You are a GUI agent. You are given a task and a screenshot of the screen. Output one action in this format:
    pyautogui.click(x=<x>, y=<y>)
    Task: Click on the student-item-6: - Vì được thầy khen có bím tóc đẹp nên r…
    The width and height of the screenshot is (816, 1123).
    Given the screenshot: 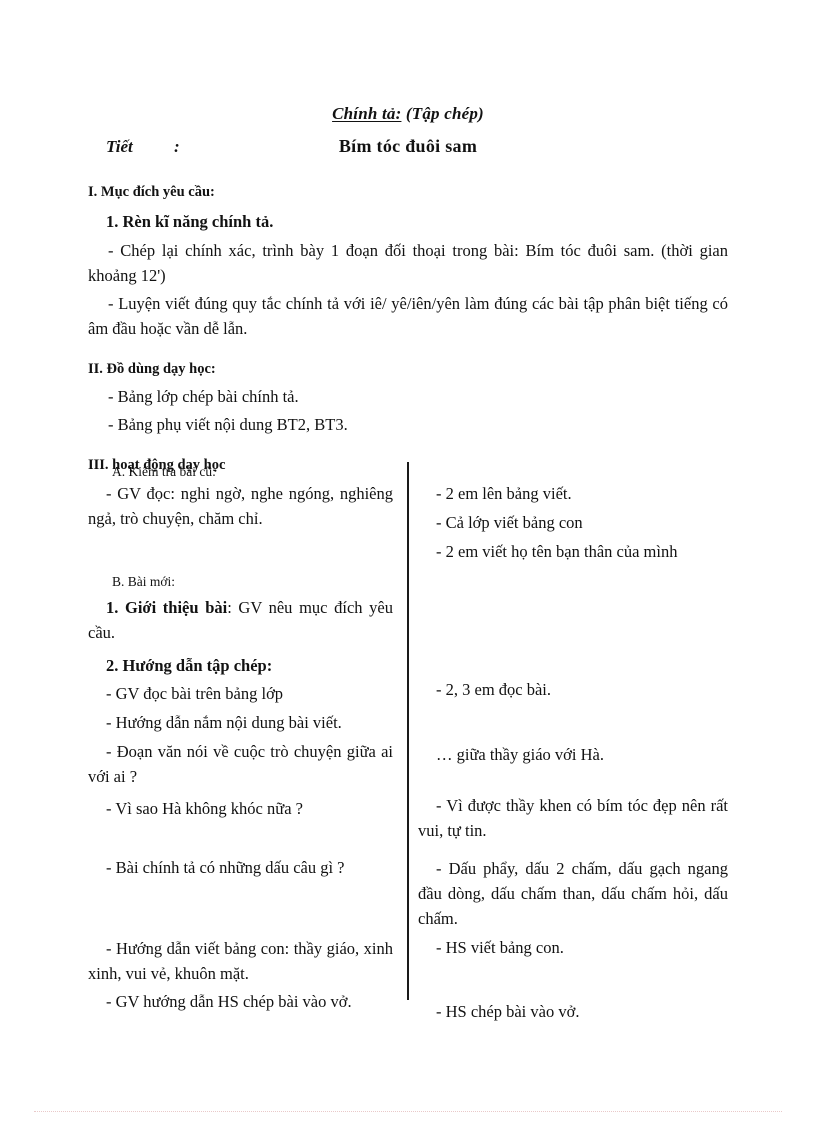 What is the action you would take?
    pyautogui.click(x=573, y=817)
    